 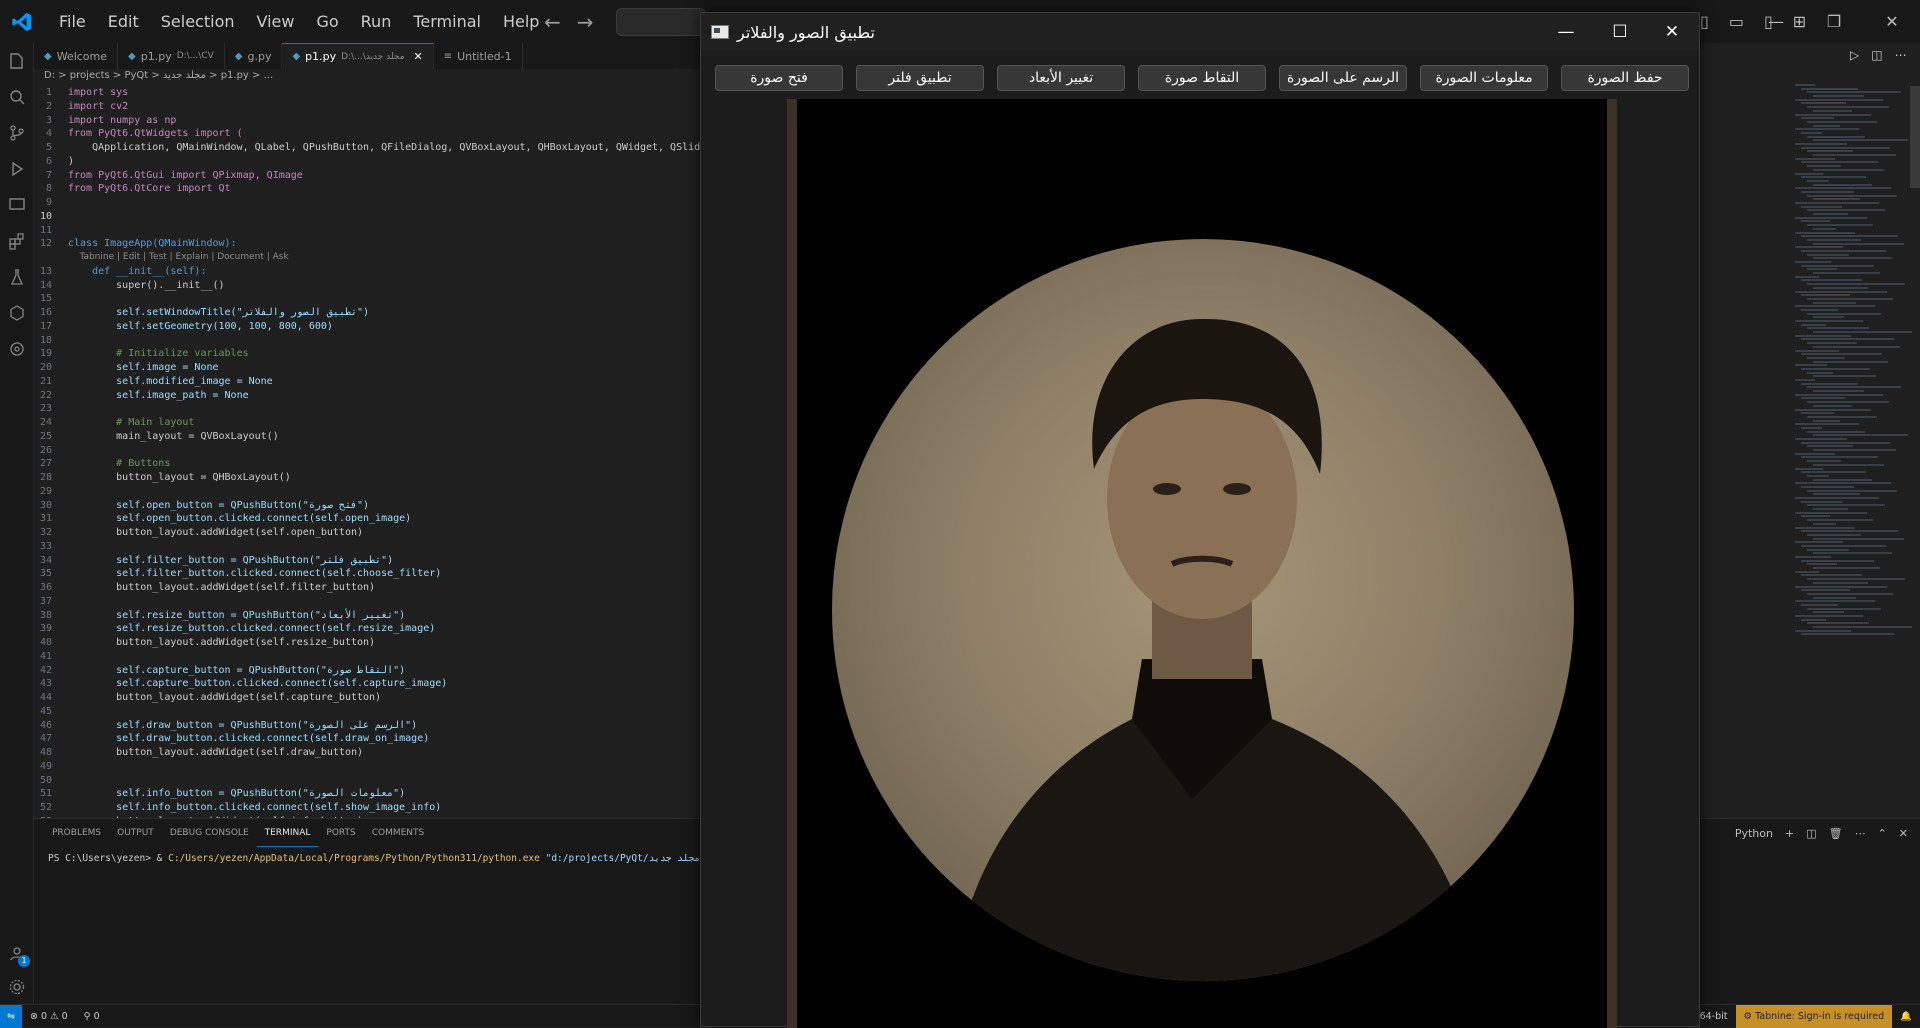 I want to click on run-debug-icon, so click(x=17, y=169).